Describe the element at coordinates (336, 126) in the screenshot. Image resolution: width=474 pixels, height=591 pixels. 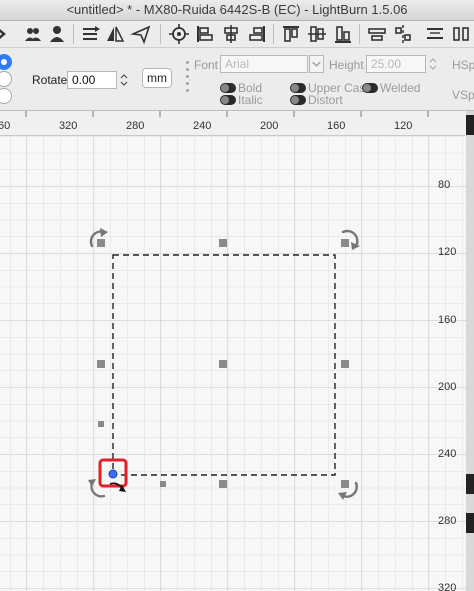
I see `ruler-label: 160` at that location.